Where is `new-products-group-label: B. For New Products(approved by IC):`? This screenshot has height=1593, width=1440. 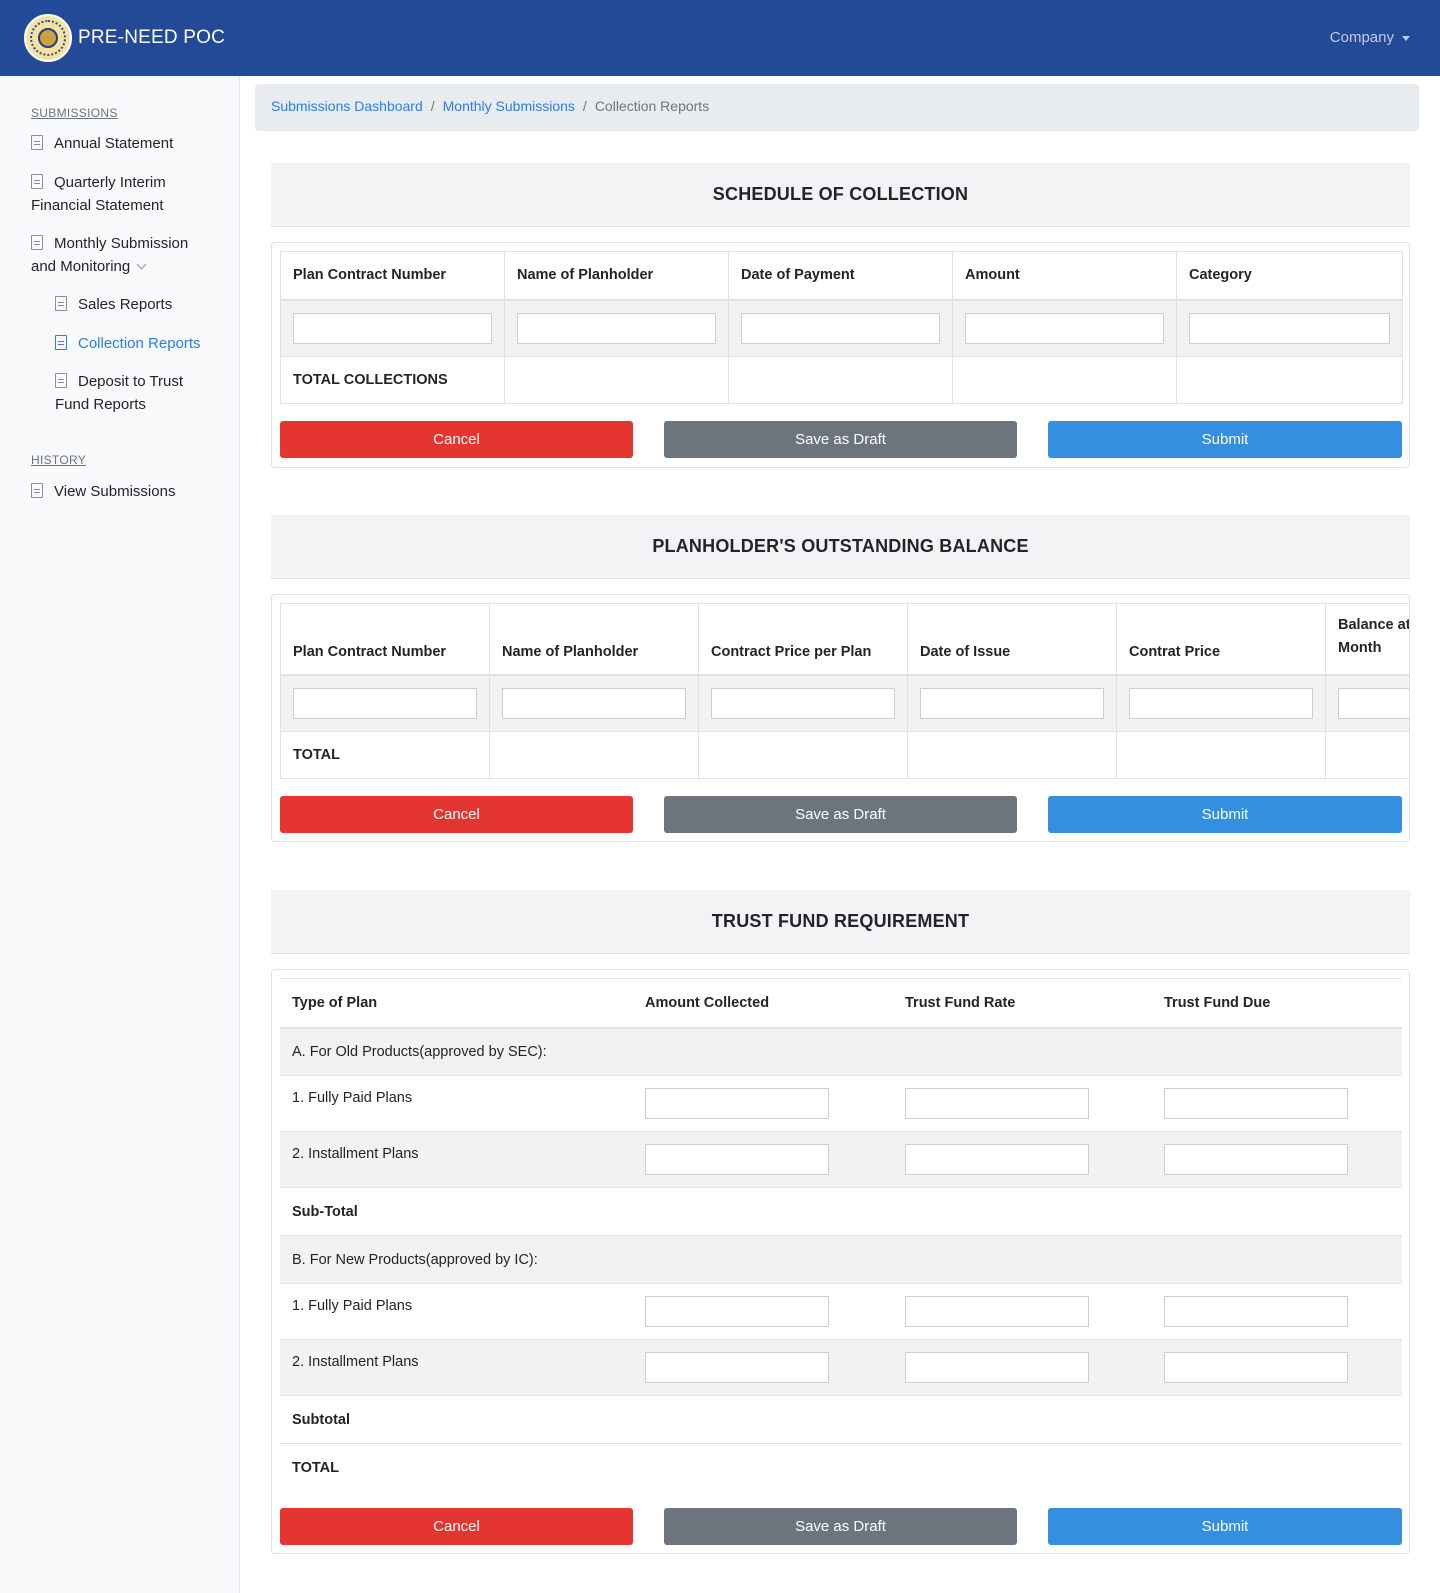
new-products-group-label: B. For New Products(approved by IC): is located at coordinates (841, 1259).